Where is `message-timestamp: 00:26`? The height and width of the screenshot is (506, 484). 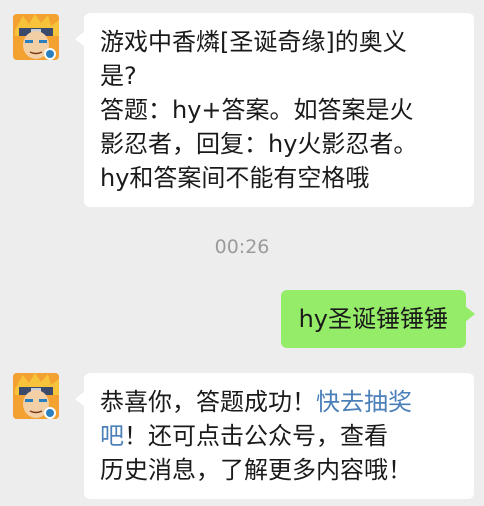 message-timestamp: 00:26 is located at coordinates (242, 247).